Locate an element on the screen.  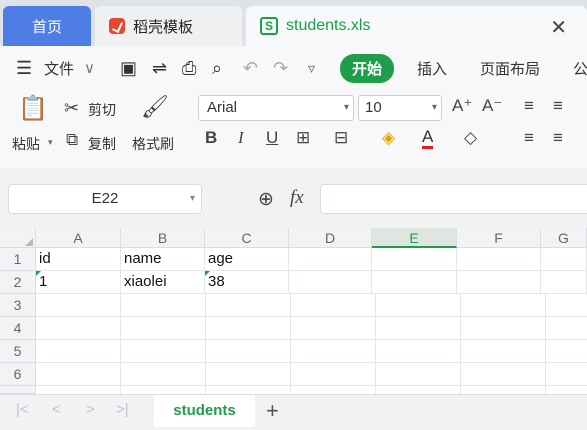
next-sheet-icon: > is located at coordinates (90, 409).